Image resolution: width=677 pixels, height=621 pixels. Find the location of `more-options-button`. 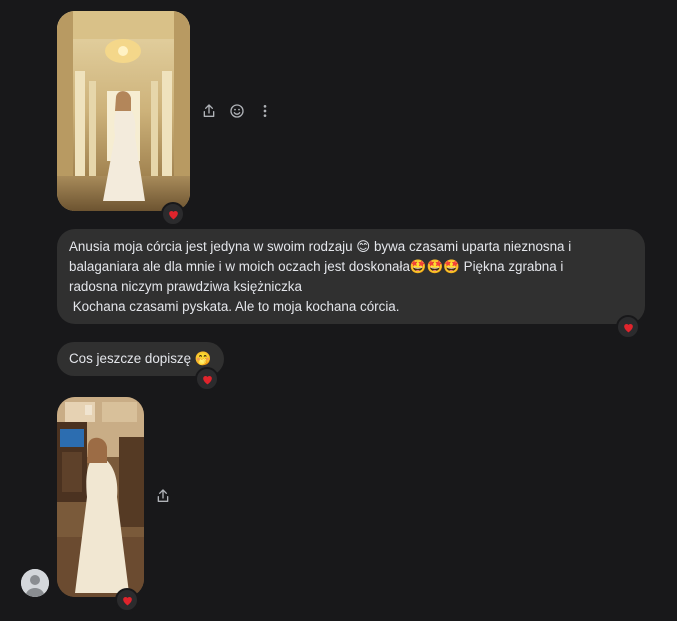

more-options-button is located at coordinates (265, 111).